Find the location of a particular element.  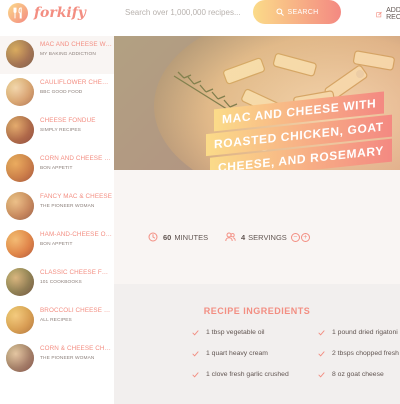

ingredient-text: 1 pound dried rigatoni pasta is located at coordinates (366, 332).